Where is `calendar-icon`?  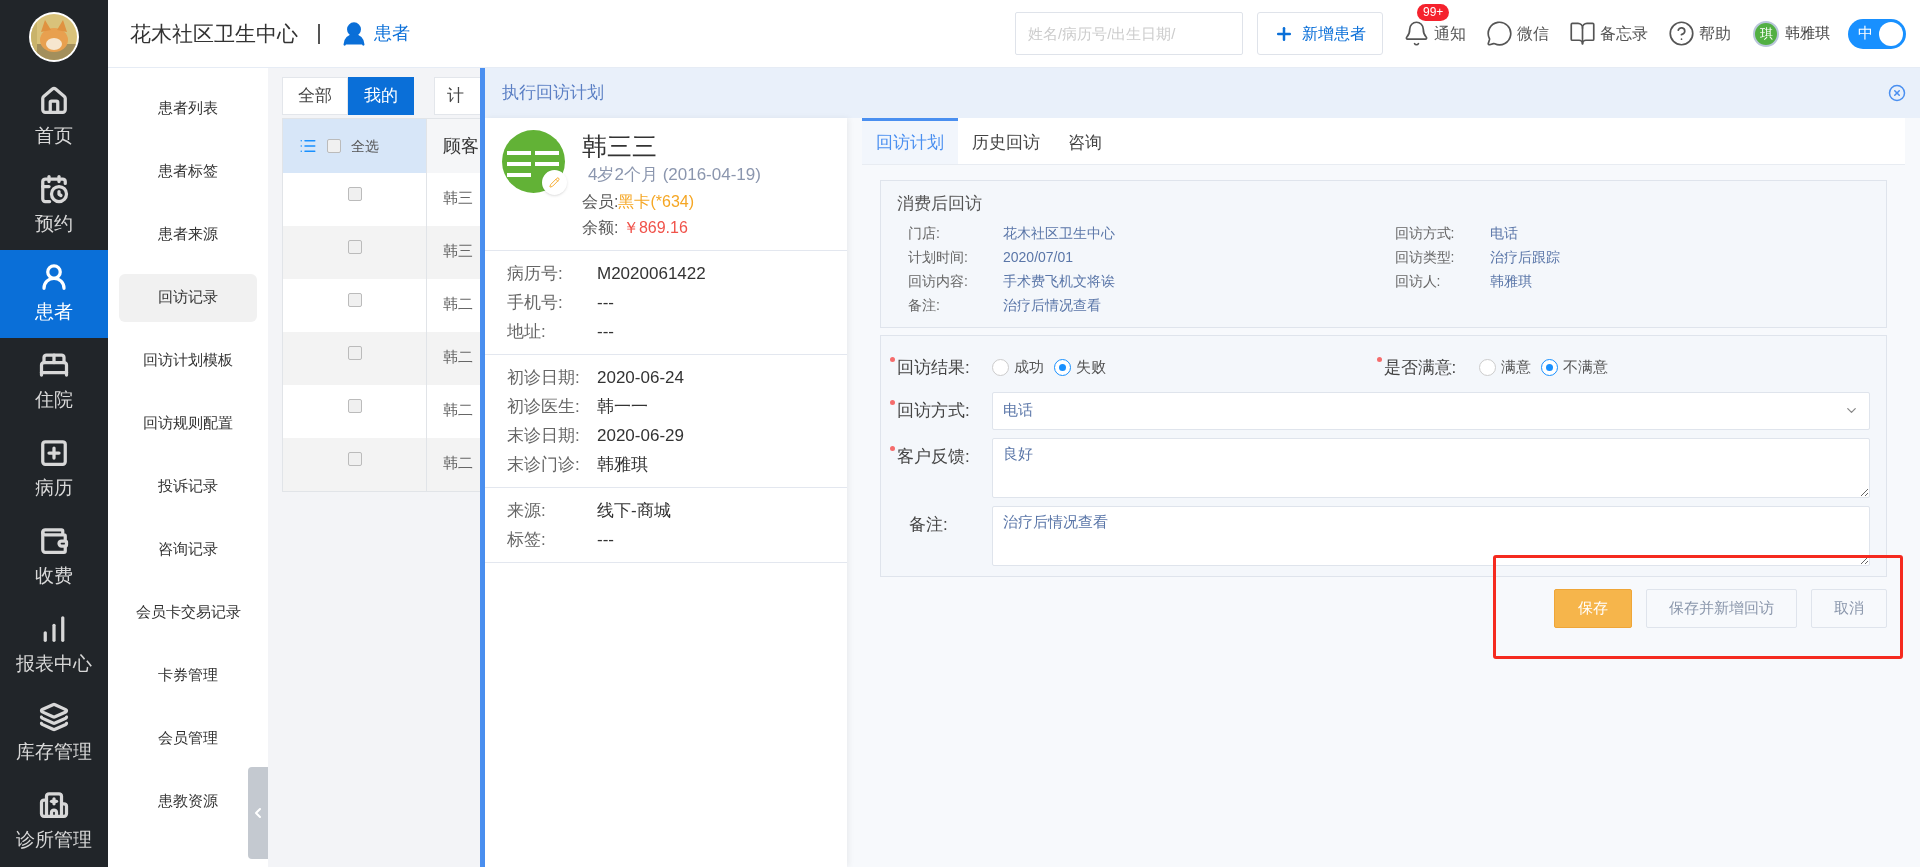 calendar-icon is located at coordinates (54, 188).